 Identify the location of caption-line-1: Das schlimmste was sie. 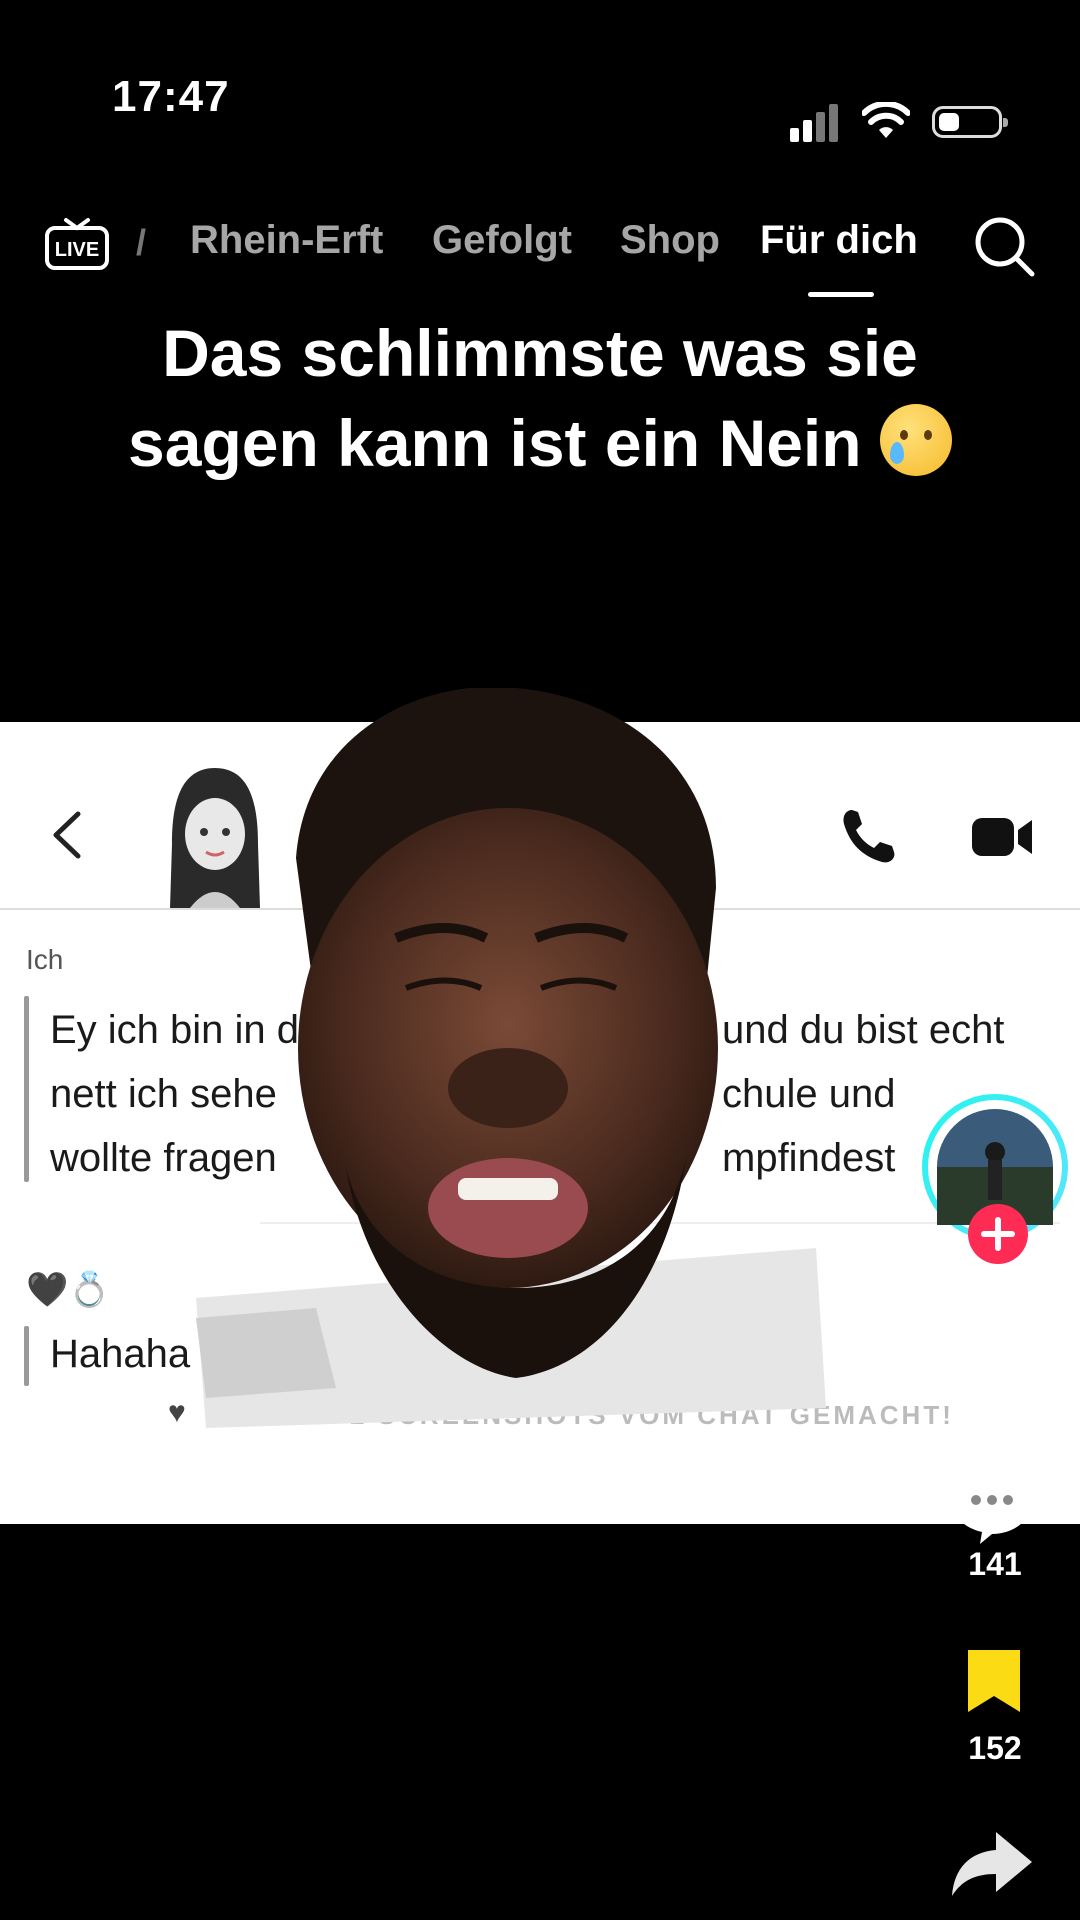
(540, 353).